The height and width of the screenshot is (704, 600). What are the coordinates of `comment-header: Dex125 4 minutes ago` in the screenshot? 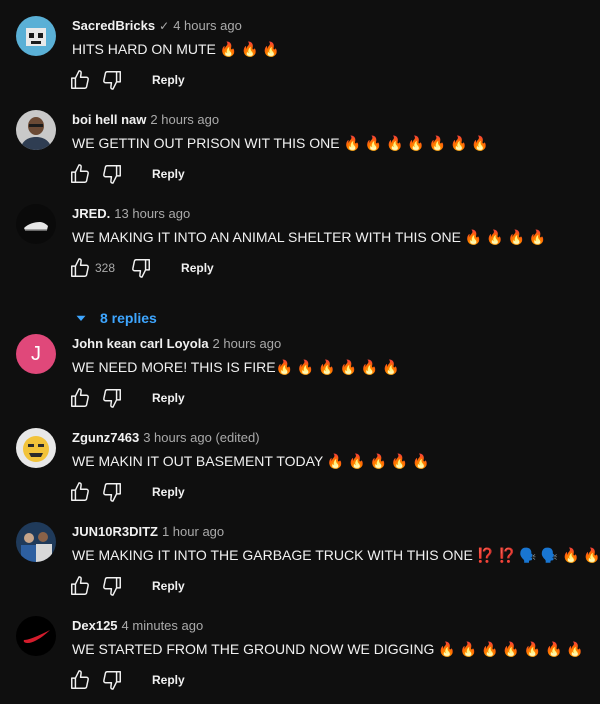 It's located at (137, 626).